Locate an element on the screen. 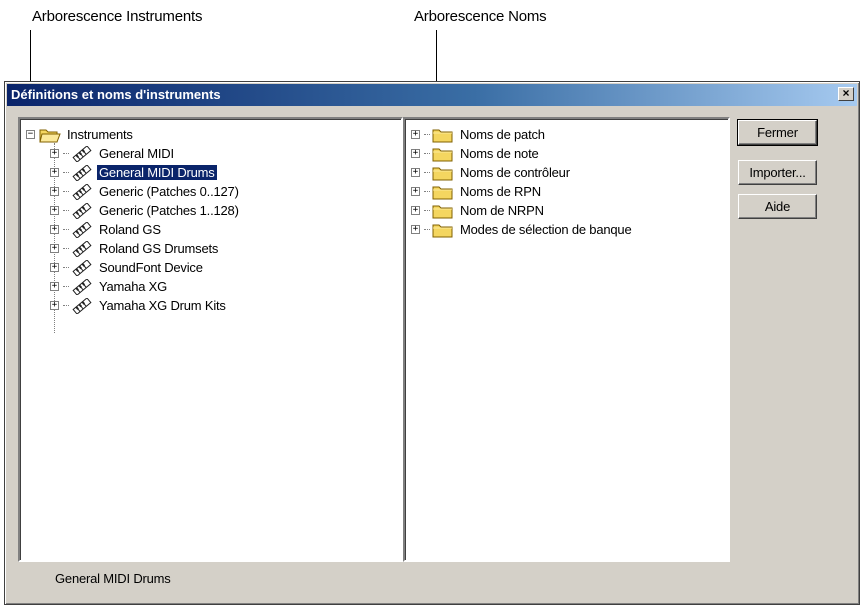 Image resolution: width=865 pixels, height=612 pixels. dialog-title: Définitions et noms d'instruments is located at coordinates (116, 94).